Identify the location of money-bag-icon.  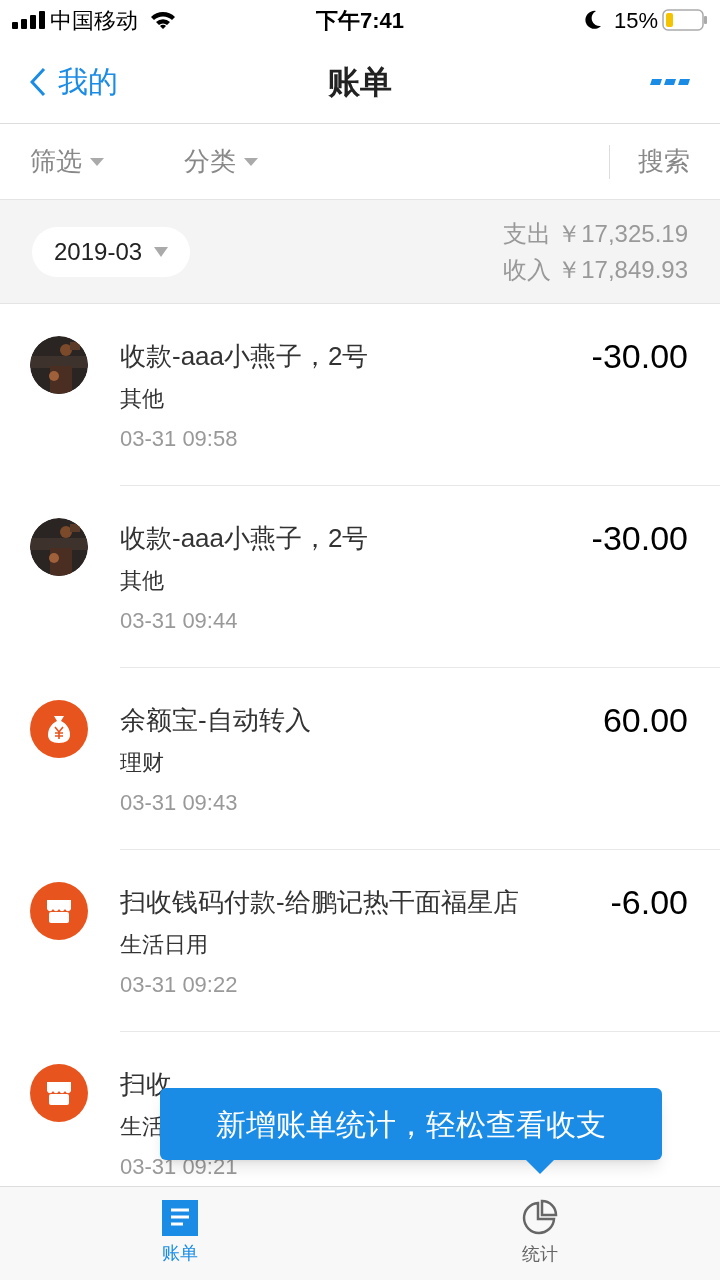
(59, 729).